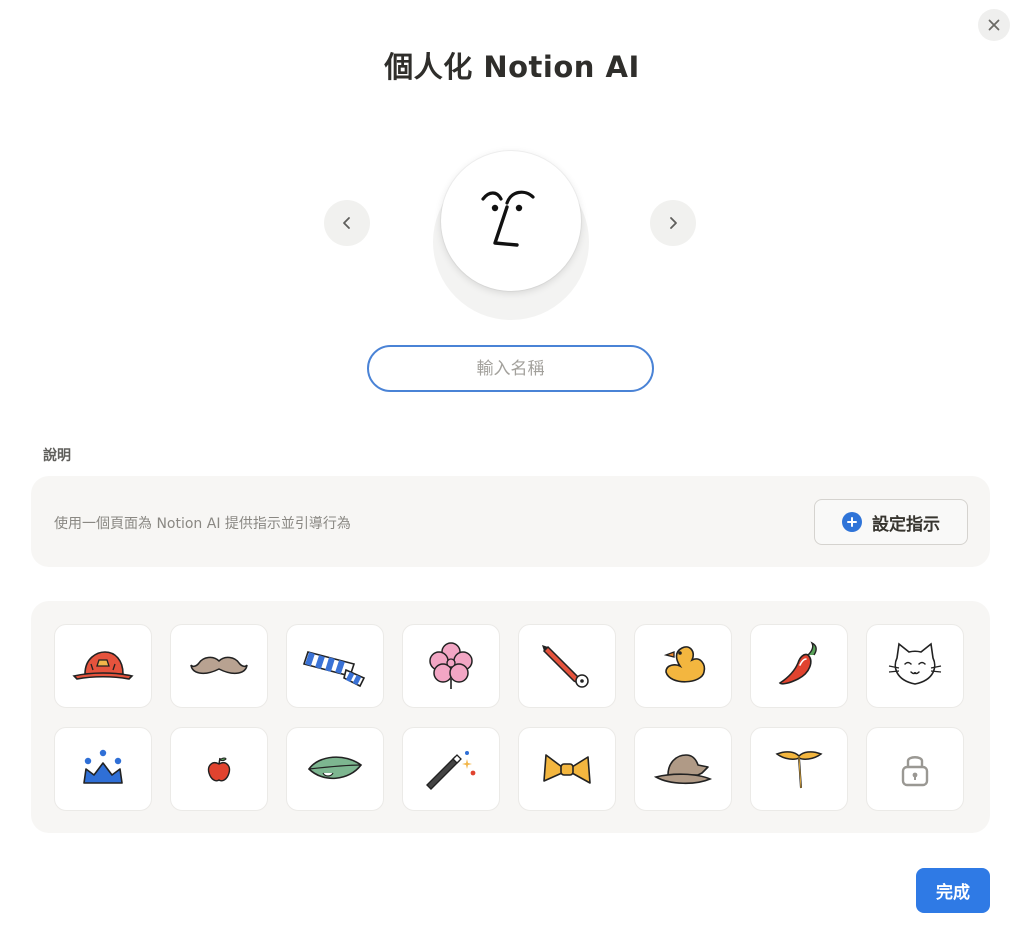 The width and height of the screenshot is (1024, 943). I want to click on leaf-icon, so click(335, 768).